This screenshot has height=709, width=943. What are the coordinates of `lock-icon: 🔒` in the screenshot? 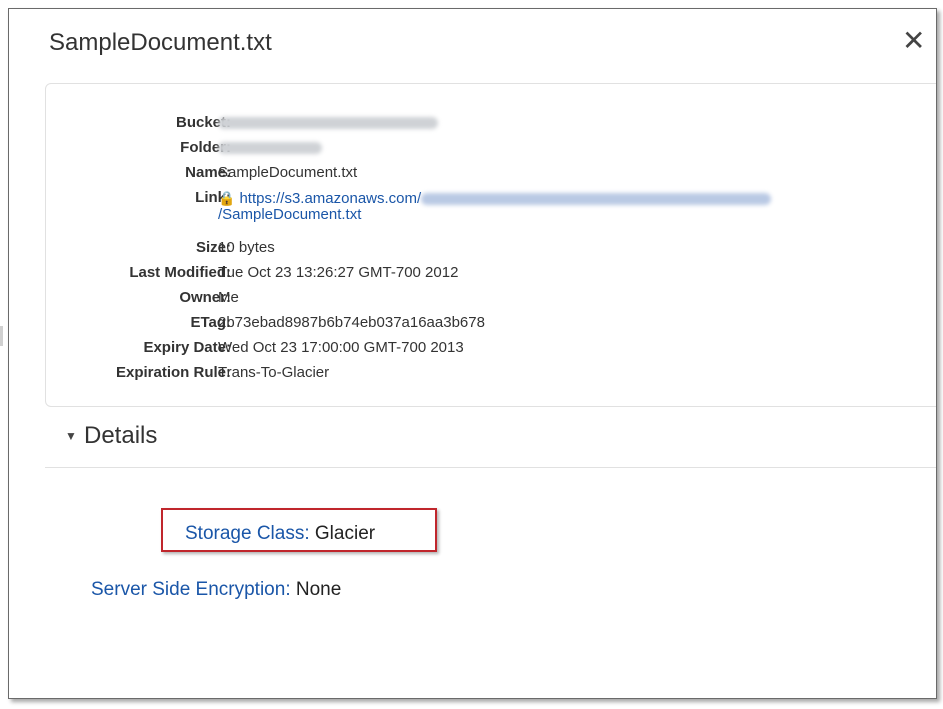 It's located at (227, 198).